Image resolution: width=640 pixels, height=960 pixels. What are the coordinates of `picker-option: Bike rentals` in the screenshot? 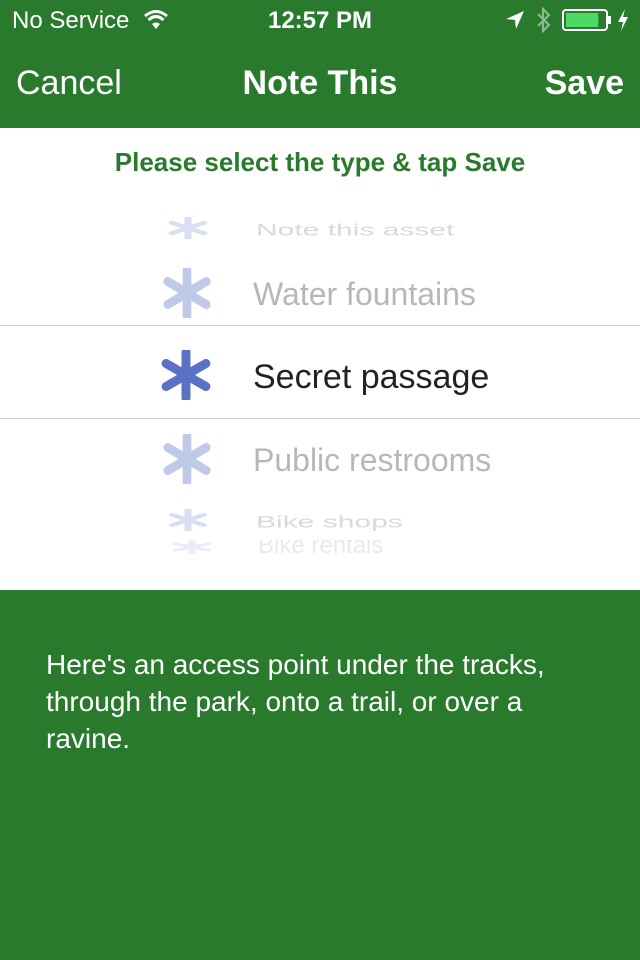 It's located at (320, 547).